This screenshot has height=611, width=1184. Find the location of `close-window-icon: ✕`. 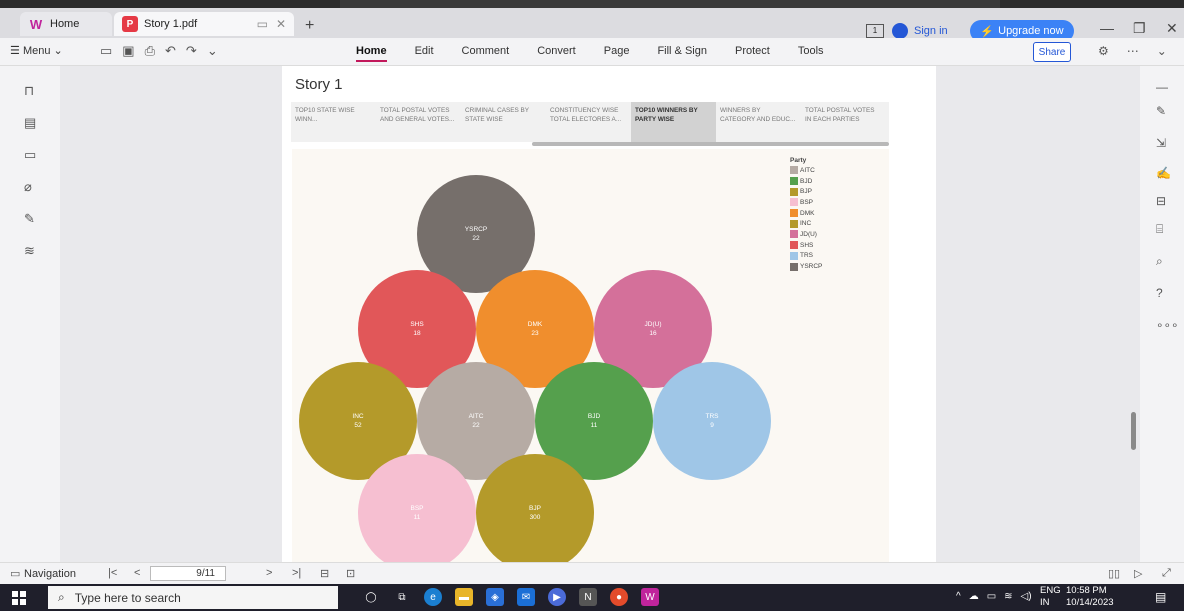

close-window-icon: ✕ is located at coordinates (1172, 28).